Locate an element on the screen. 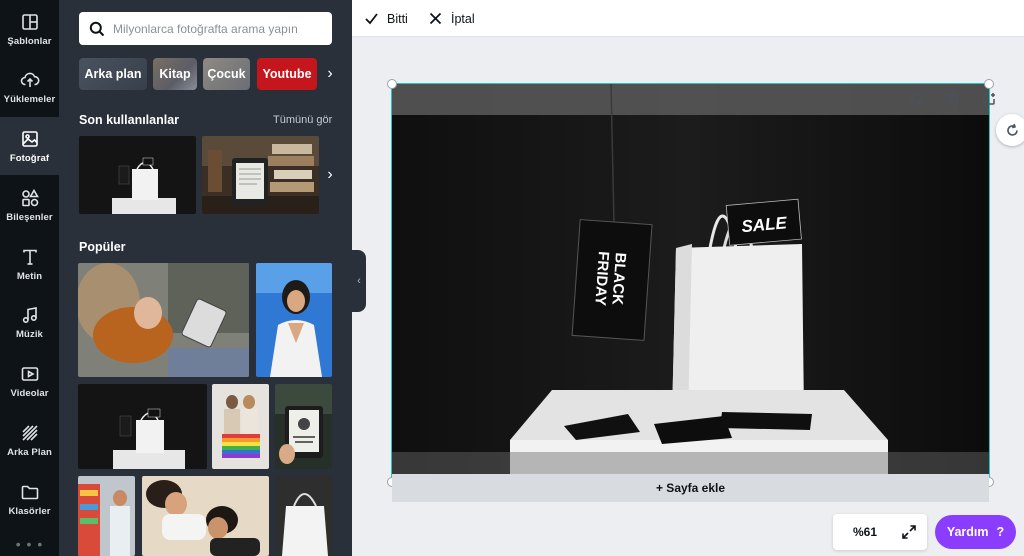  chip-youtube: Youtube is located at coordinates (287, 74).